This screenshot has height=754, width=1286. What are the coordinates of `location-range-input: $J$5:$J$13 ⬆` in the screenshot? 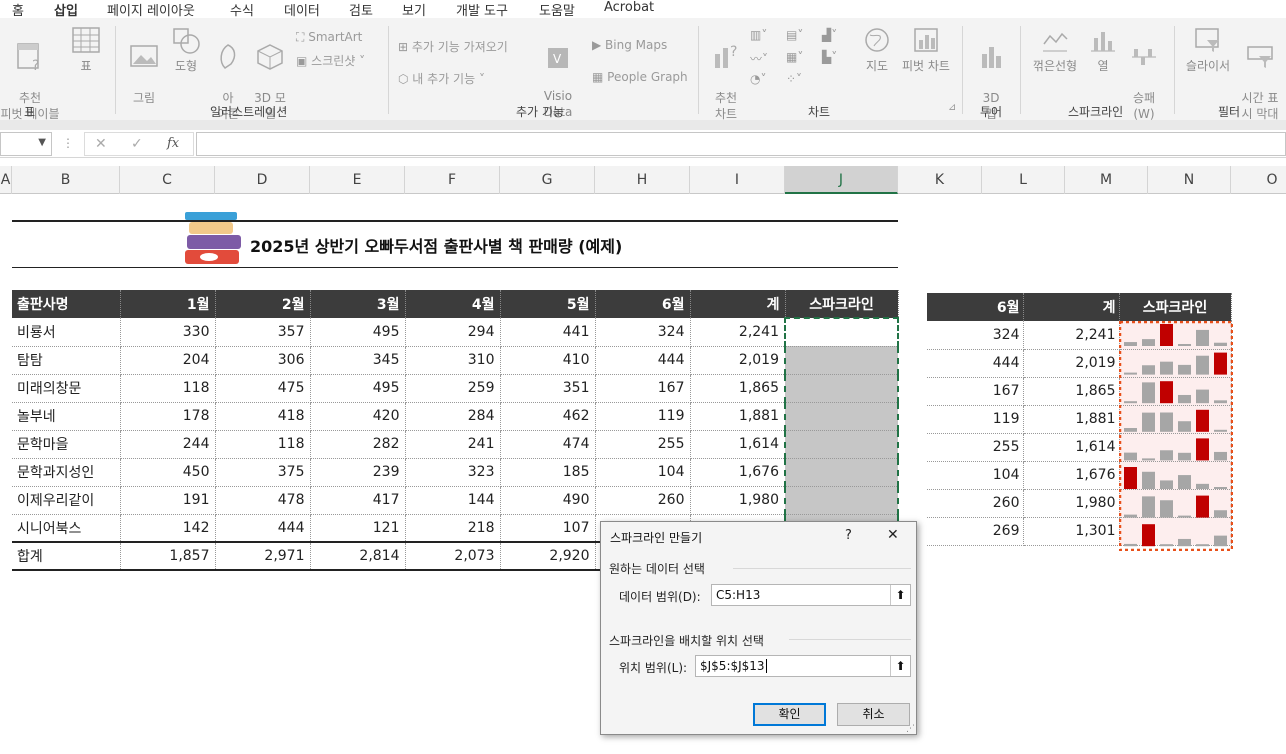 It's located at (803, 666).